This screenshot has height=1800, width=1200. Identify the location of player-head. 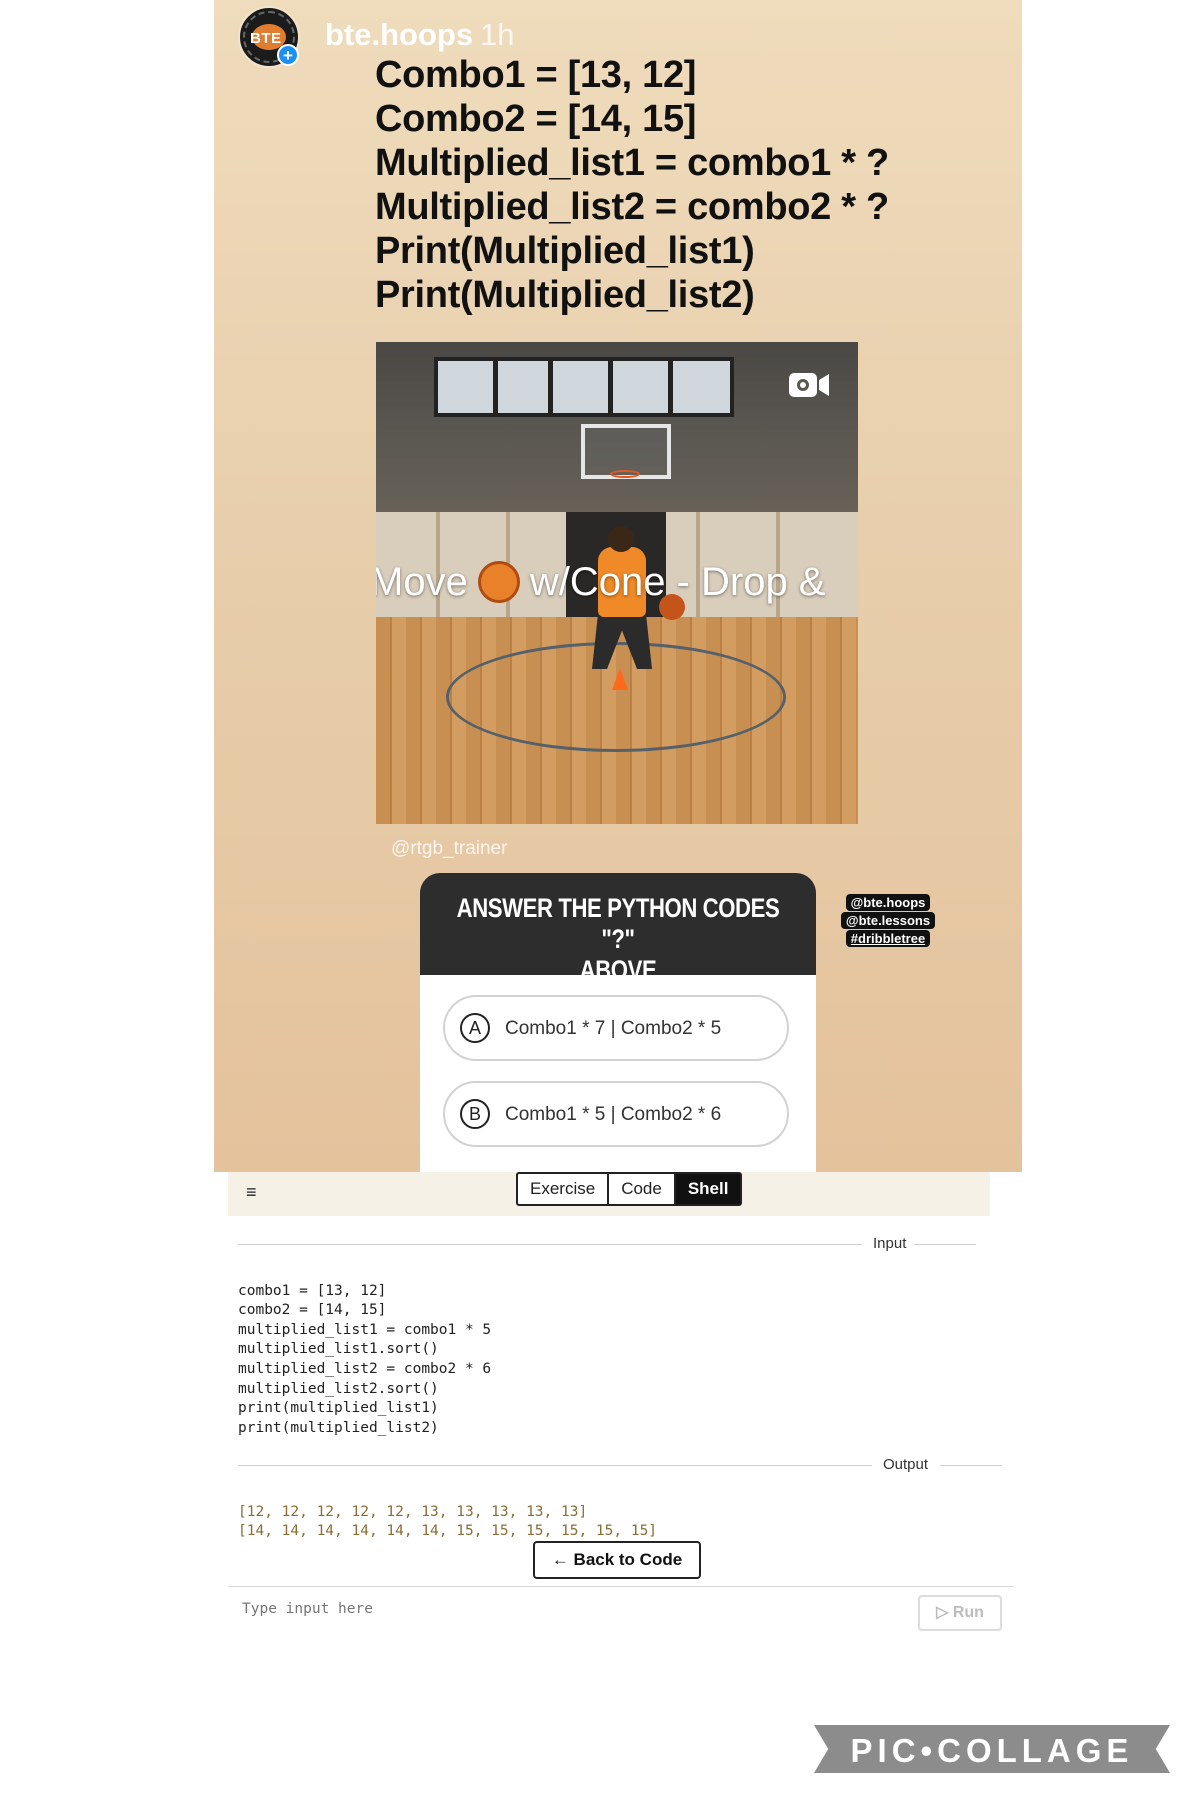
(621, 539).